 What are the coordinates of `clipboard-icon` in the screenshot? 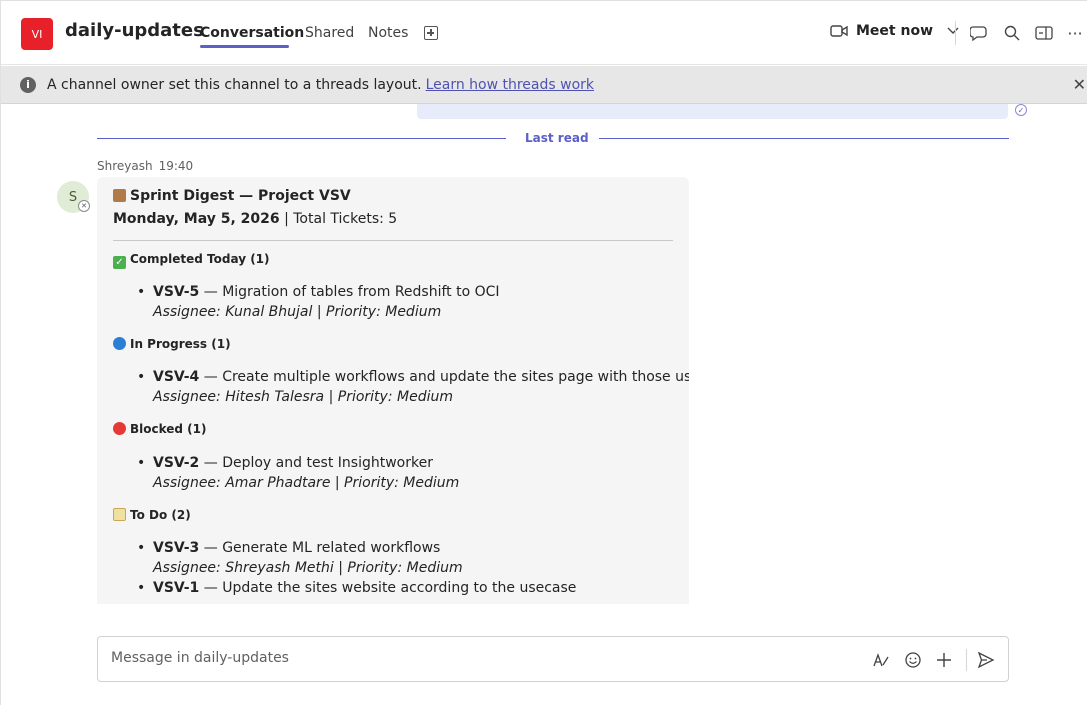 It's located at (119, 195).